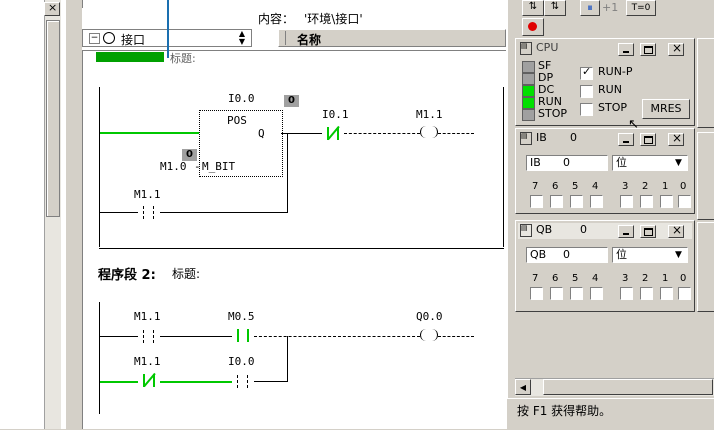 This screenshot has width=714, height=430. What do you see at coordinates (641, 8) in the screenshot?
I see `timer-reset-button: T=0` at bounding box center [641, 8].